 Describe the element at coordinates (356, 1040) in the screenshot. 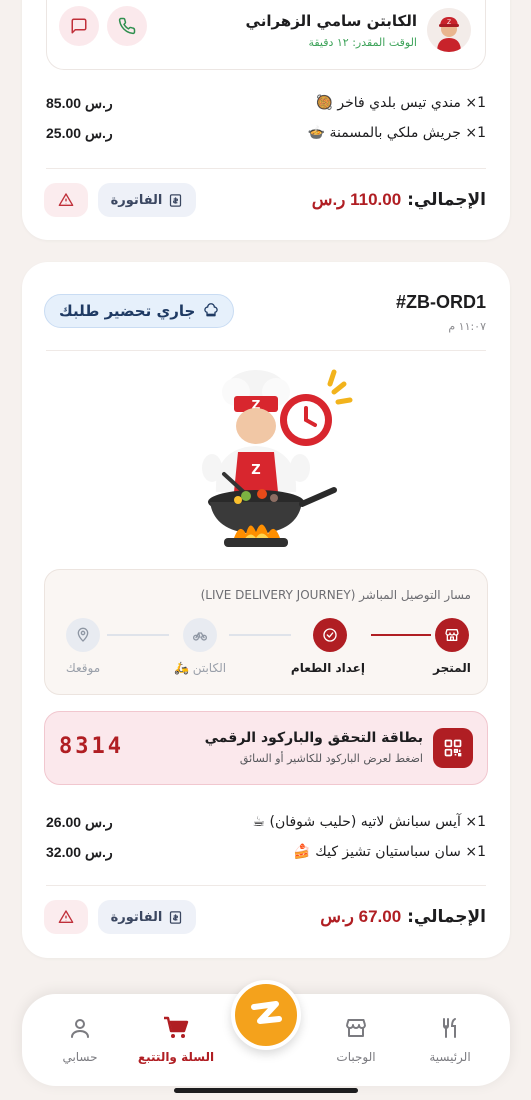

I see `nav-item-meals: الوجبات` at that location.